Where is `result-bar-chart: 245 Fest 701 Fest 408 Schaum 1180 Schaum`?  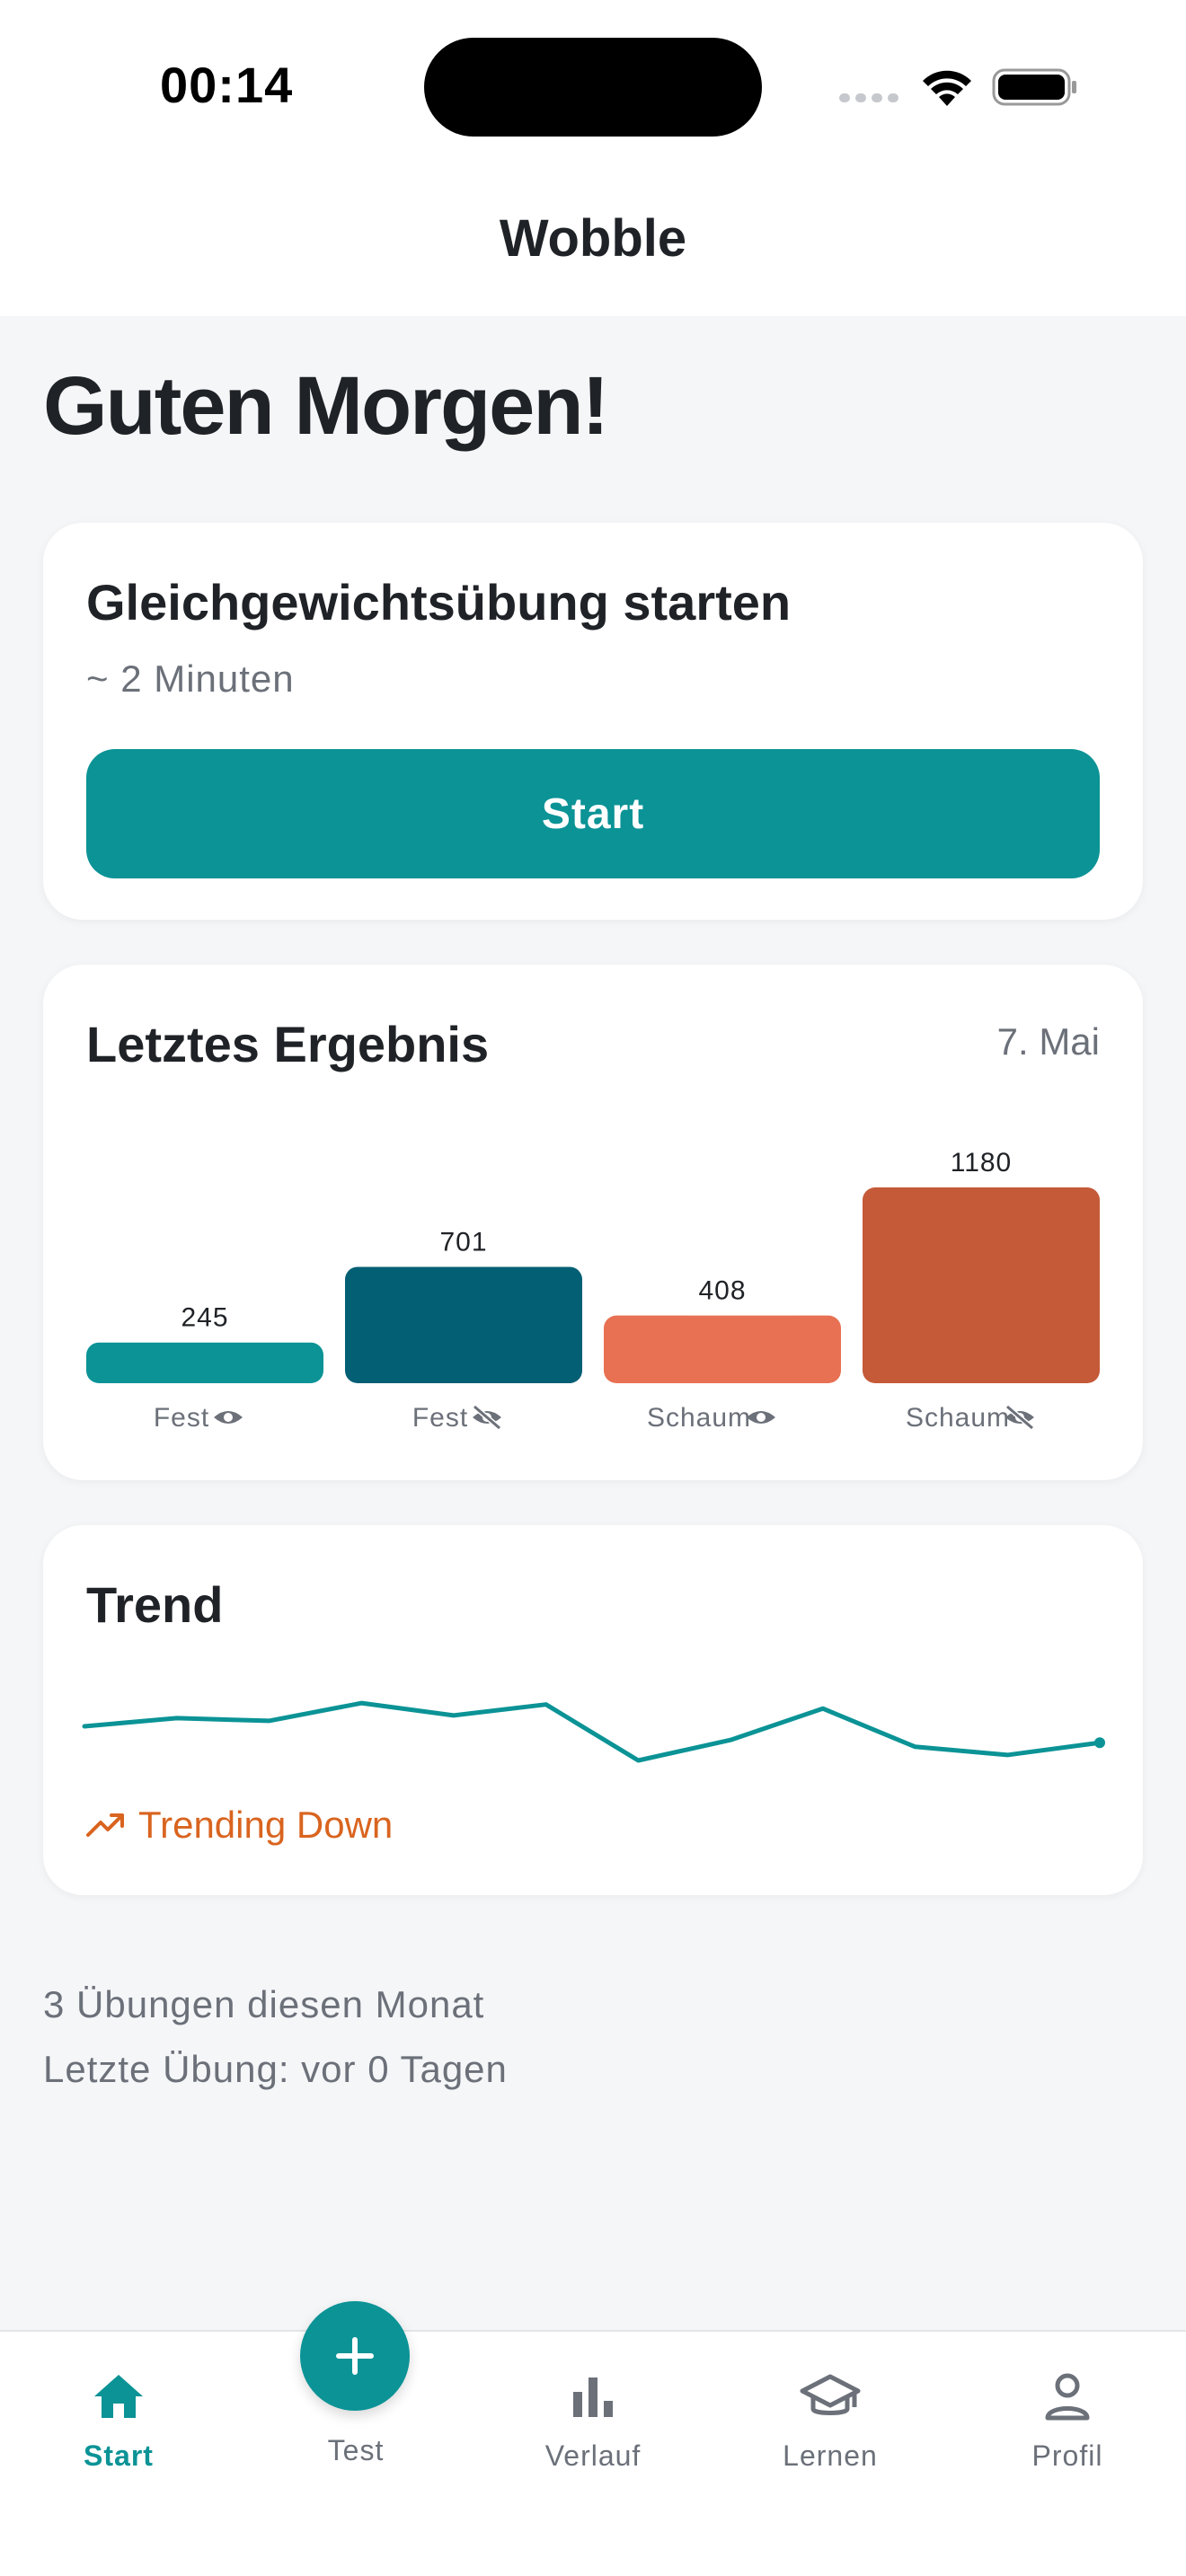 result-bar-chart: 245 Fest 701 Fest 408 Schaum 1180 Schaum is located at coordinates (593, 1290).